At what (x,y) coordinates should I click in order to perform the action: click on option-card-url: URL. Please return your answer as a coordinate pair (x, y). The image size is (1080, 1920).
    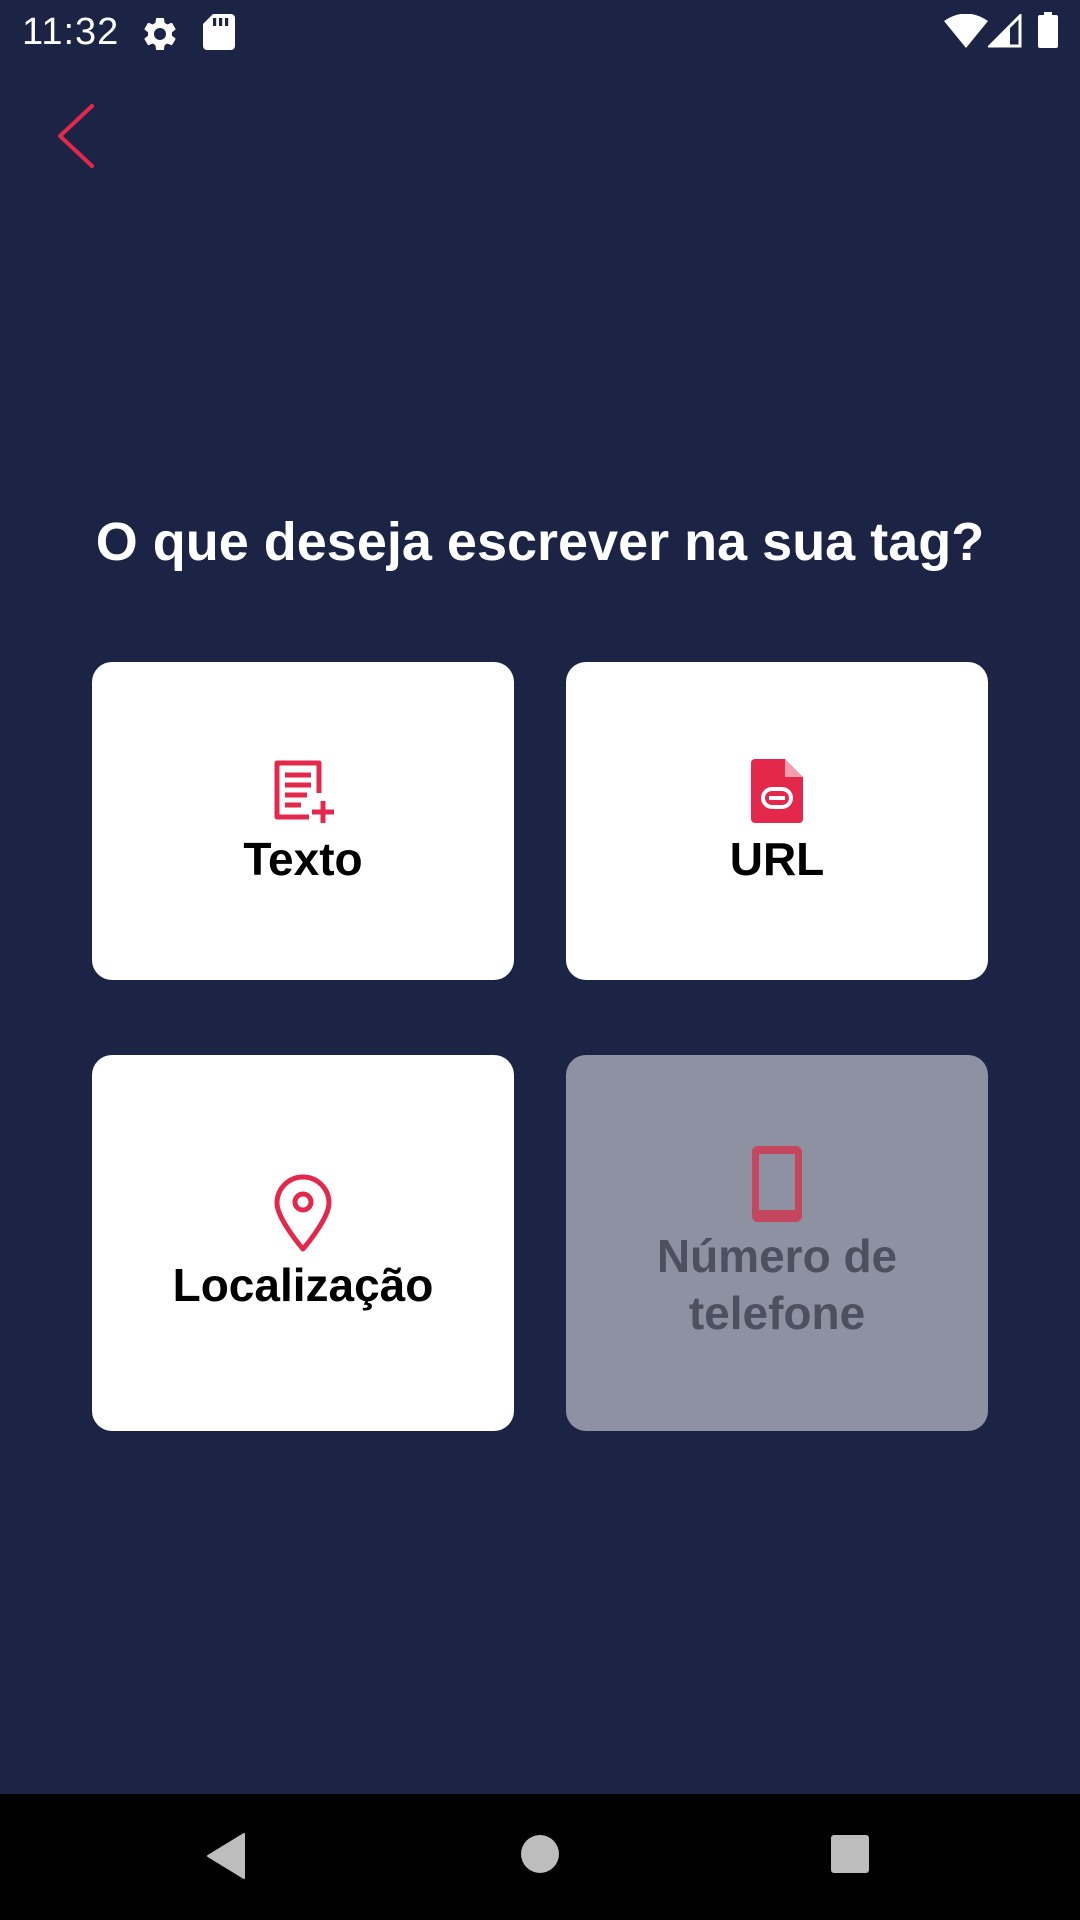
    Looking at the image, I should click on (777, 821).